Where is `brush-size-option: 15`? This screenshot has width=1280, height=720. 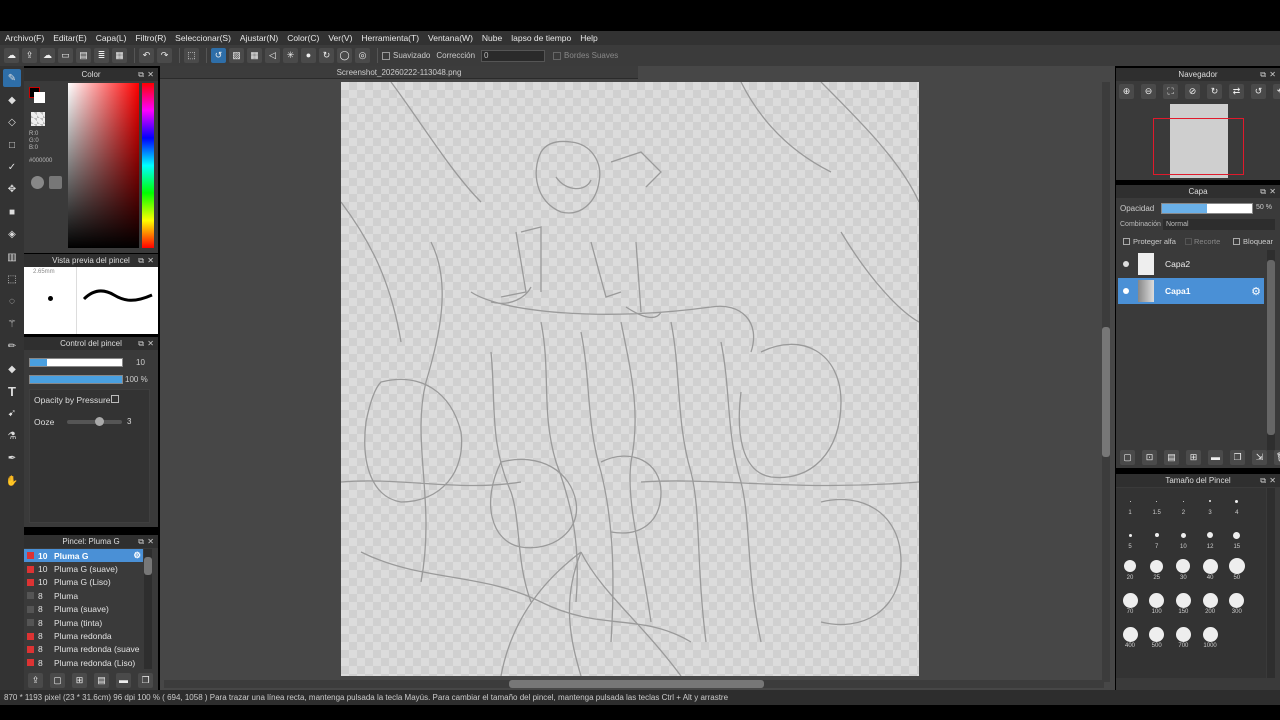 brush-size-option: 15 is located at coordinates (1237, 538).